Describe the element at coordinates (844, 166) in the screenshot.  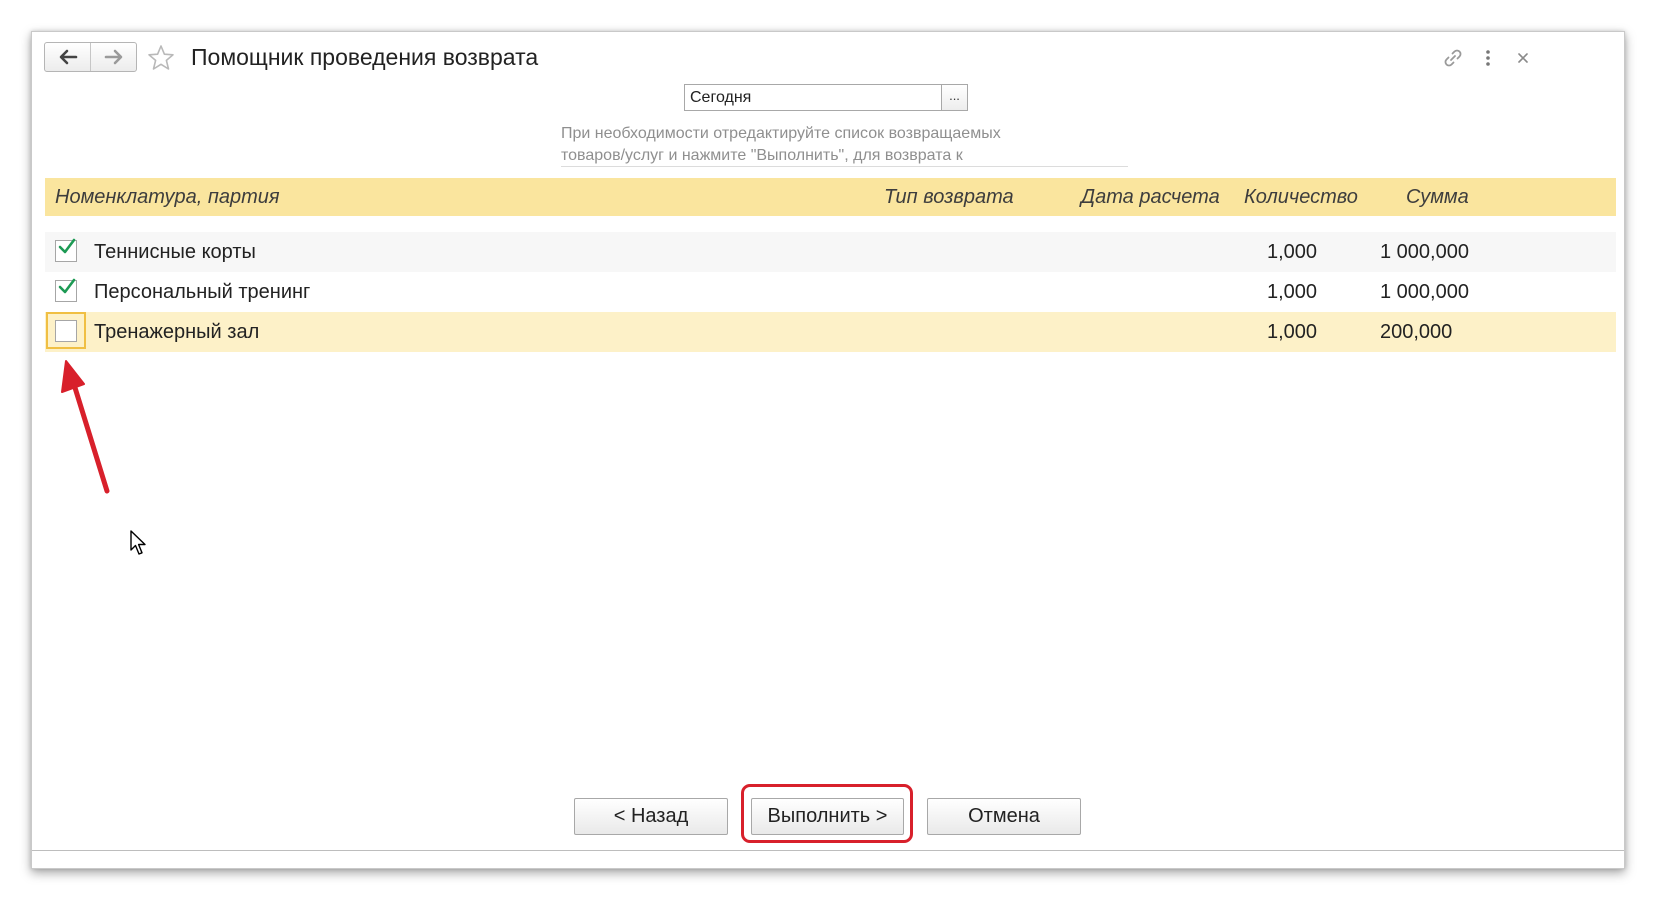
I see `hint-divider` at that location.